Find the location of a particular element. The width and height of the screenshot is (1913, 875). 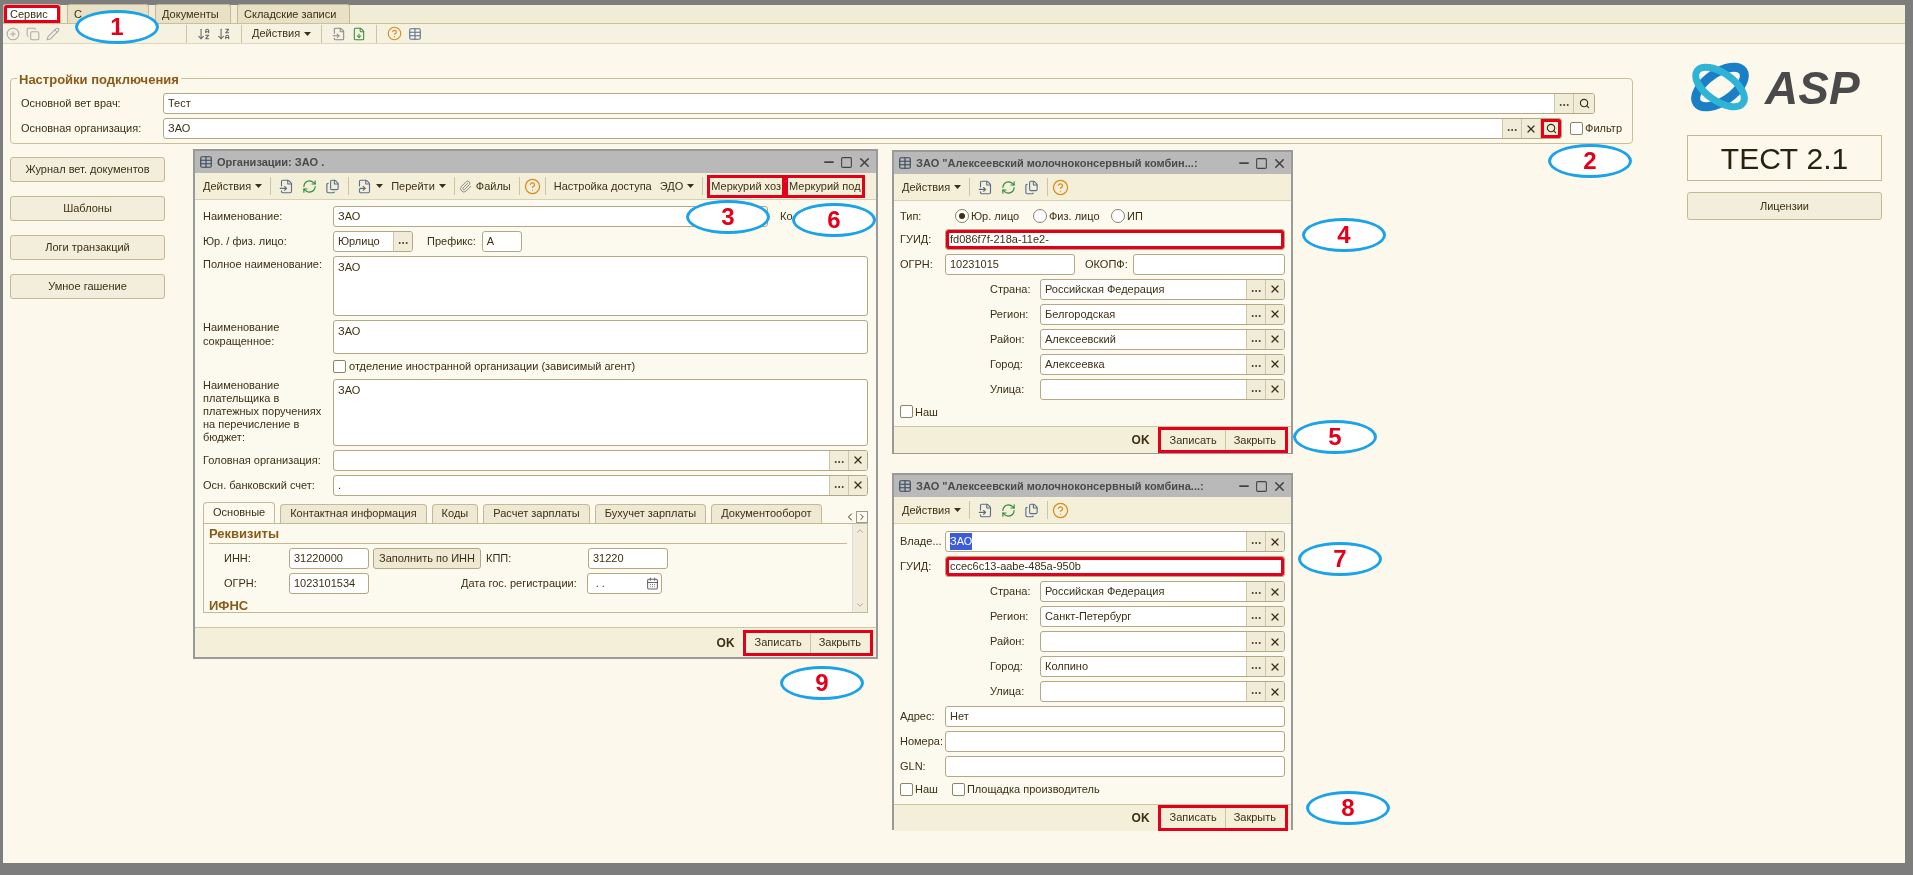

reference-field: Российская Федерация is located at coordinates (1162, 289).